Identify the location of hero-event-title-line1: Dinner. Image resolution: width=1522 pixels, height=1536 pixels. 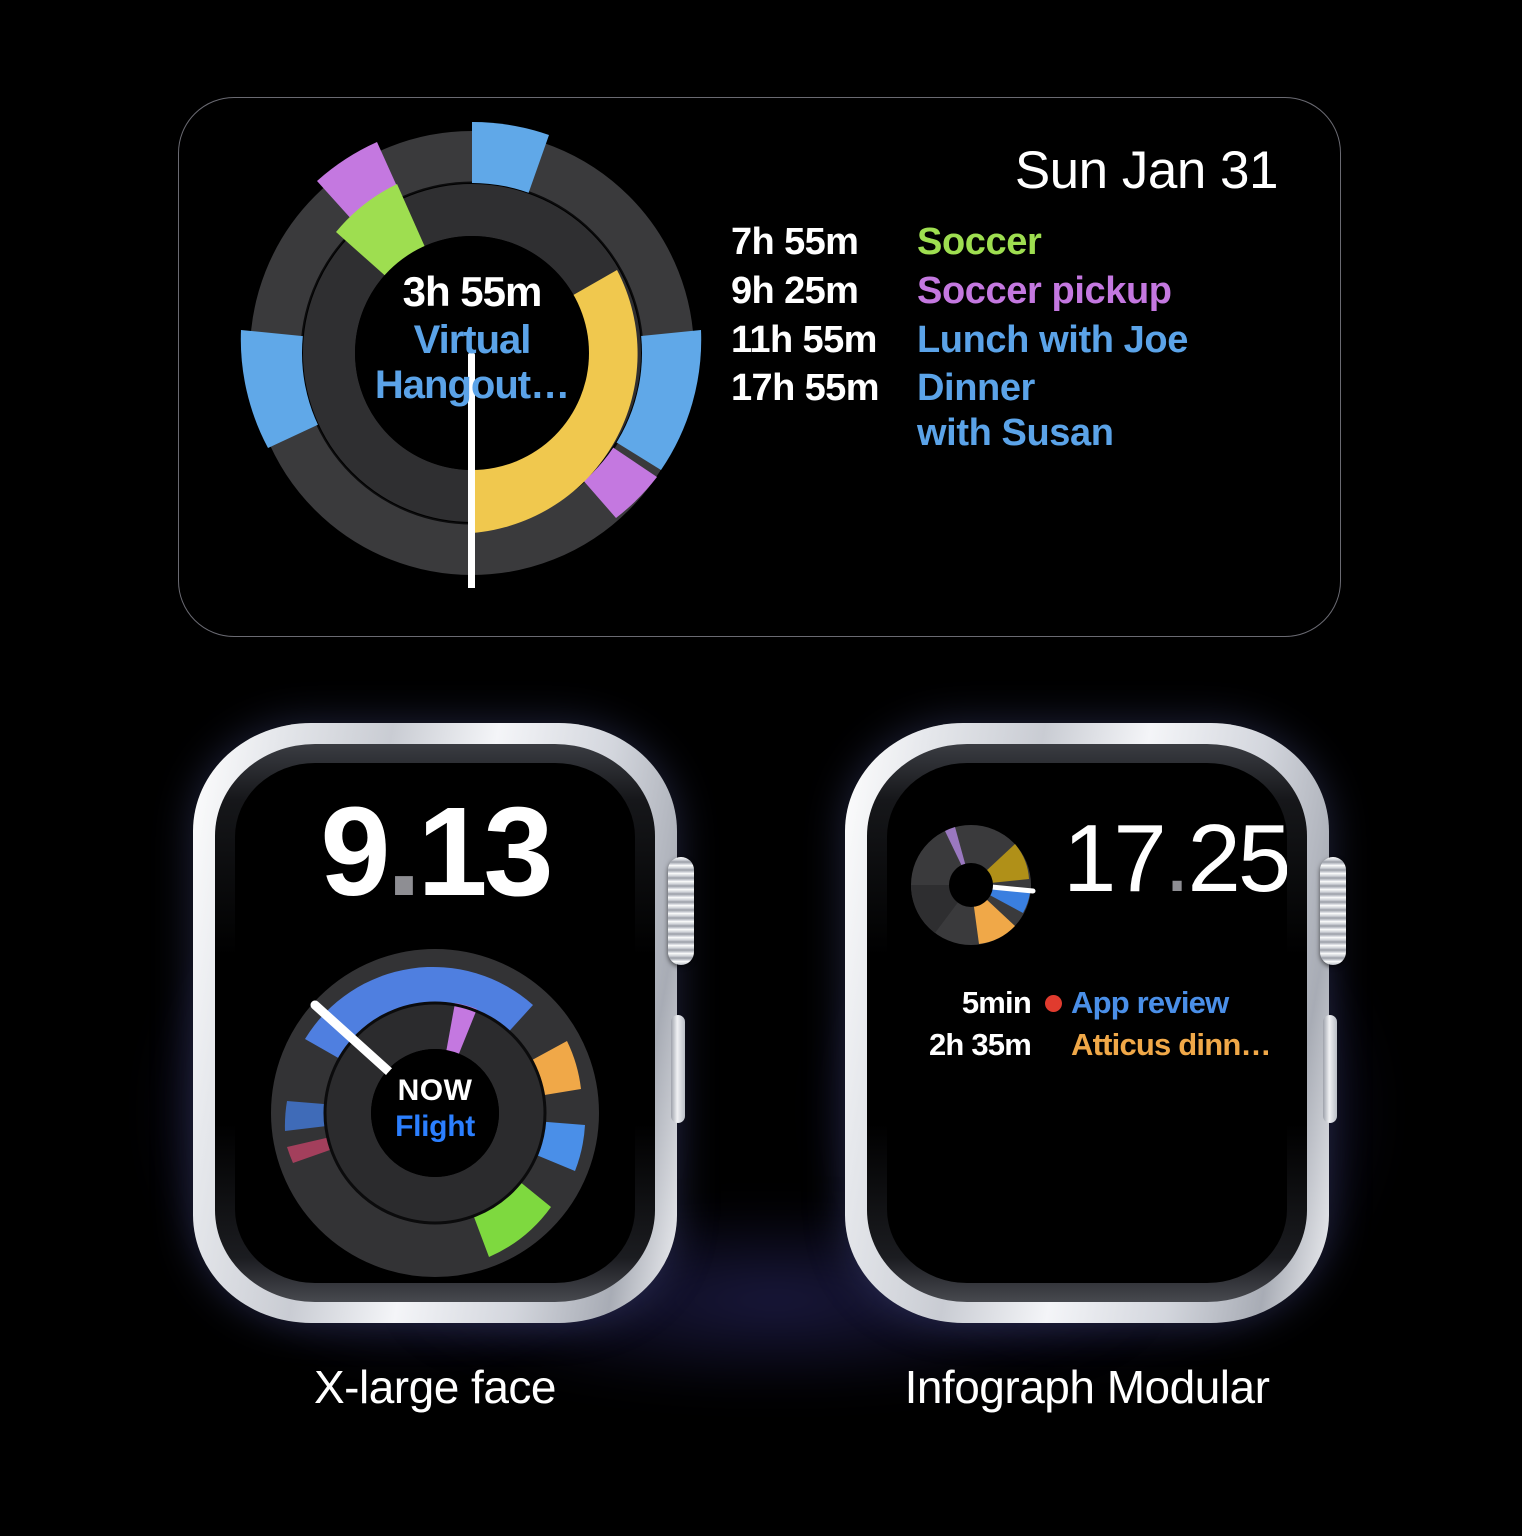
(976, 388).